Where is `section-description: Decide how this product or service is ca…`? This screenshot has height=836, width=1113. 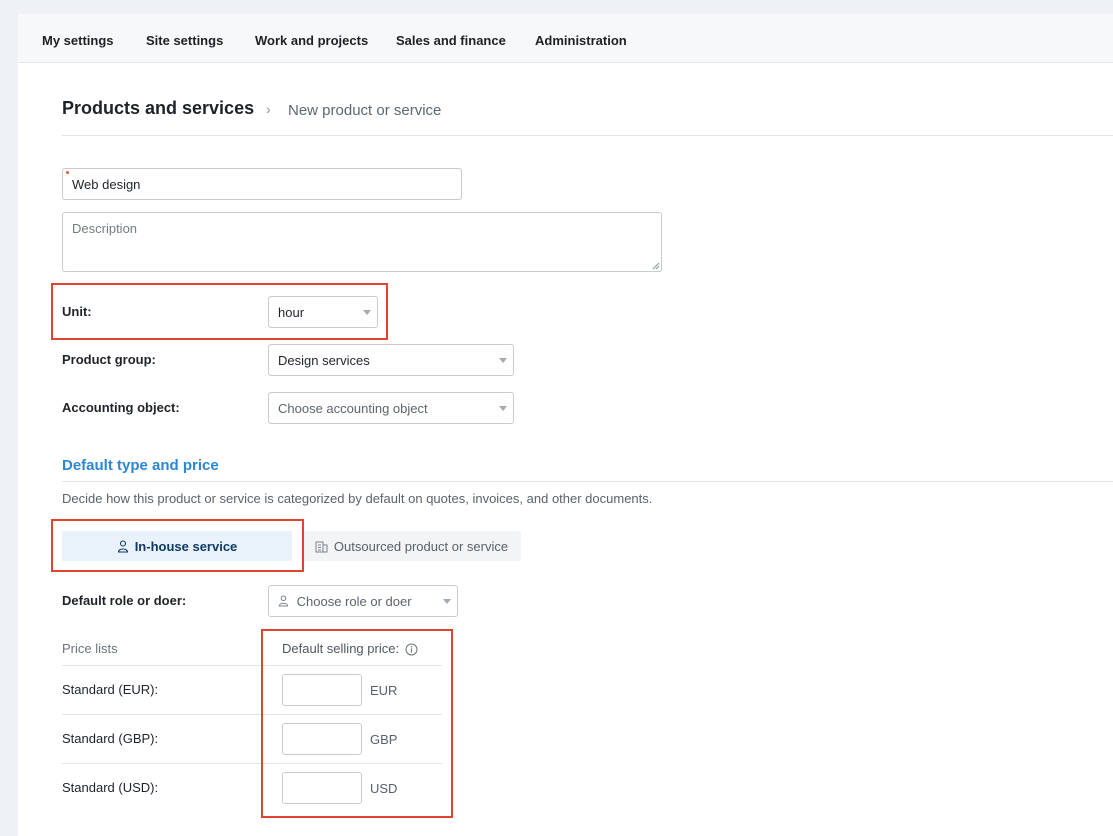
section-description: Decide how this product or service is ca… is located at coordinates (357, 498).